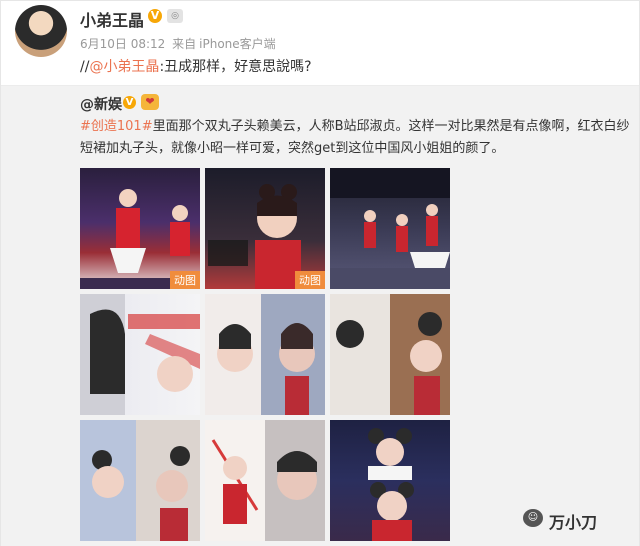 Image resolution: width=640 pixels, height=546 pixels. Describe the element at coordinates (129, 102) in the screenshot. I see `original-verified-icon: V` at that location.